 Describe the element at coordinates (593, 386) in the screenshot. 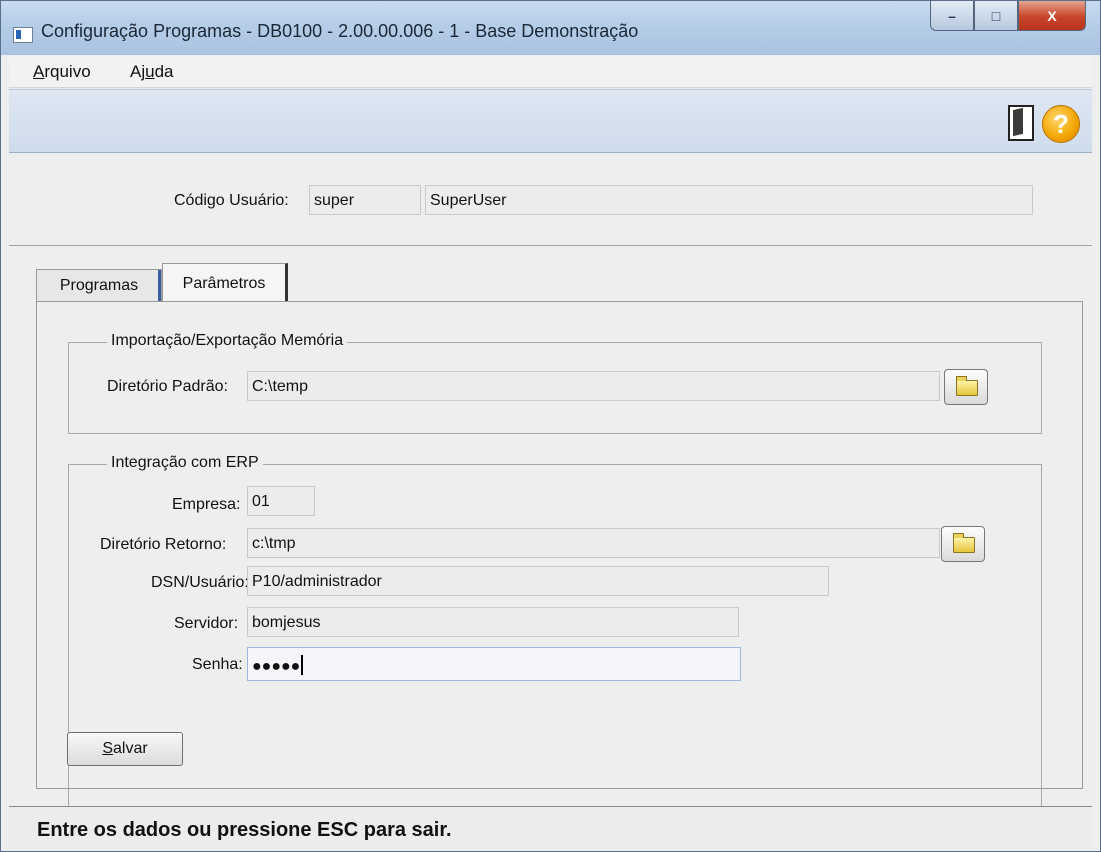

I see `default-dir-field: C:\temp` at that location.